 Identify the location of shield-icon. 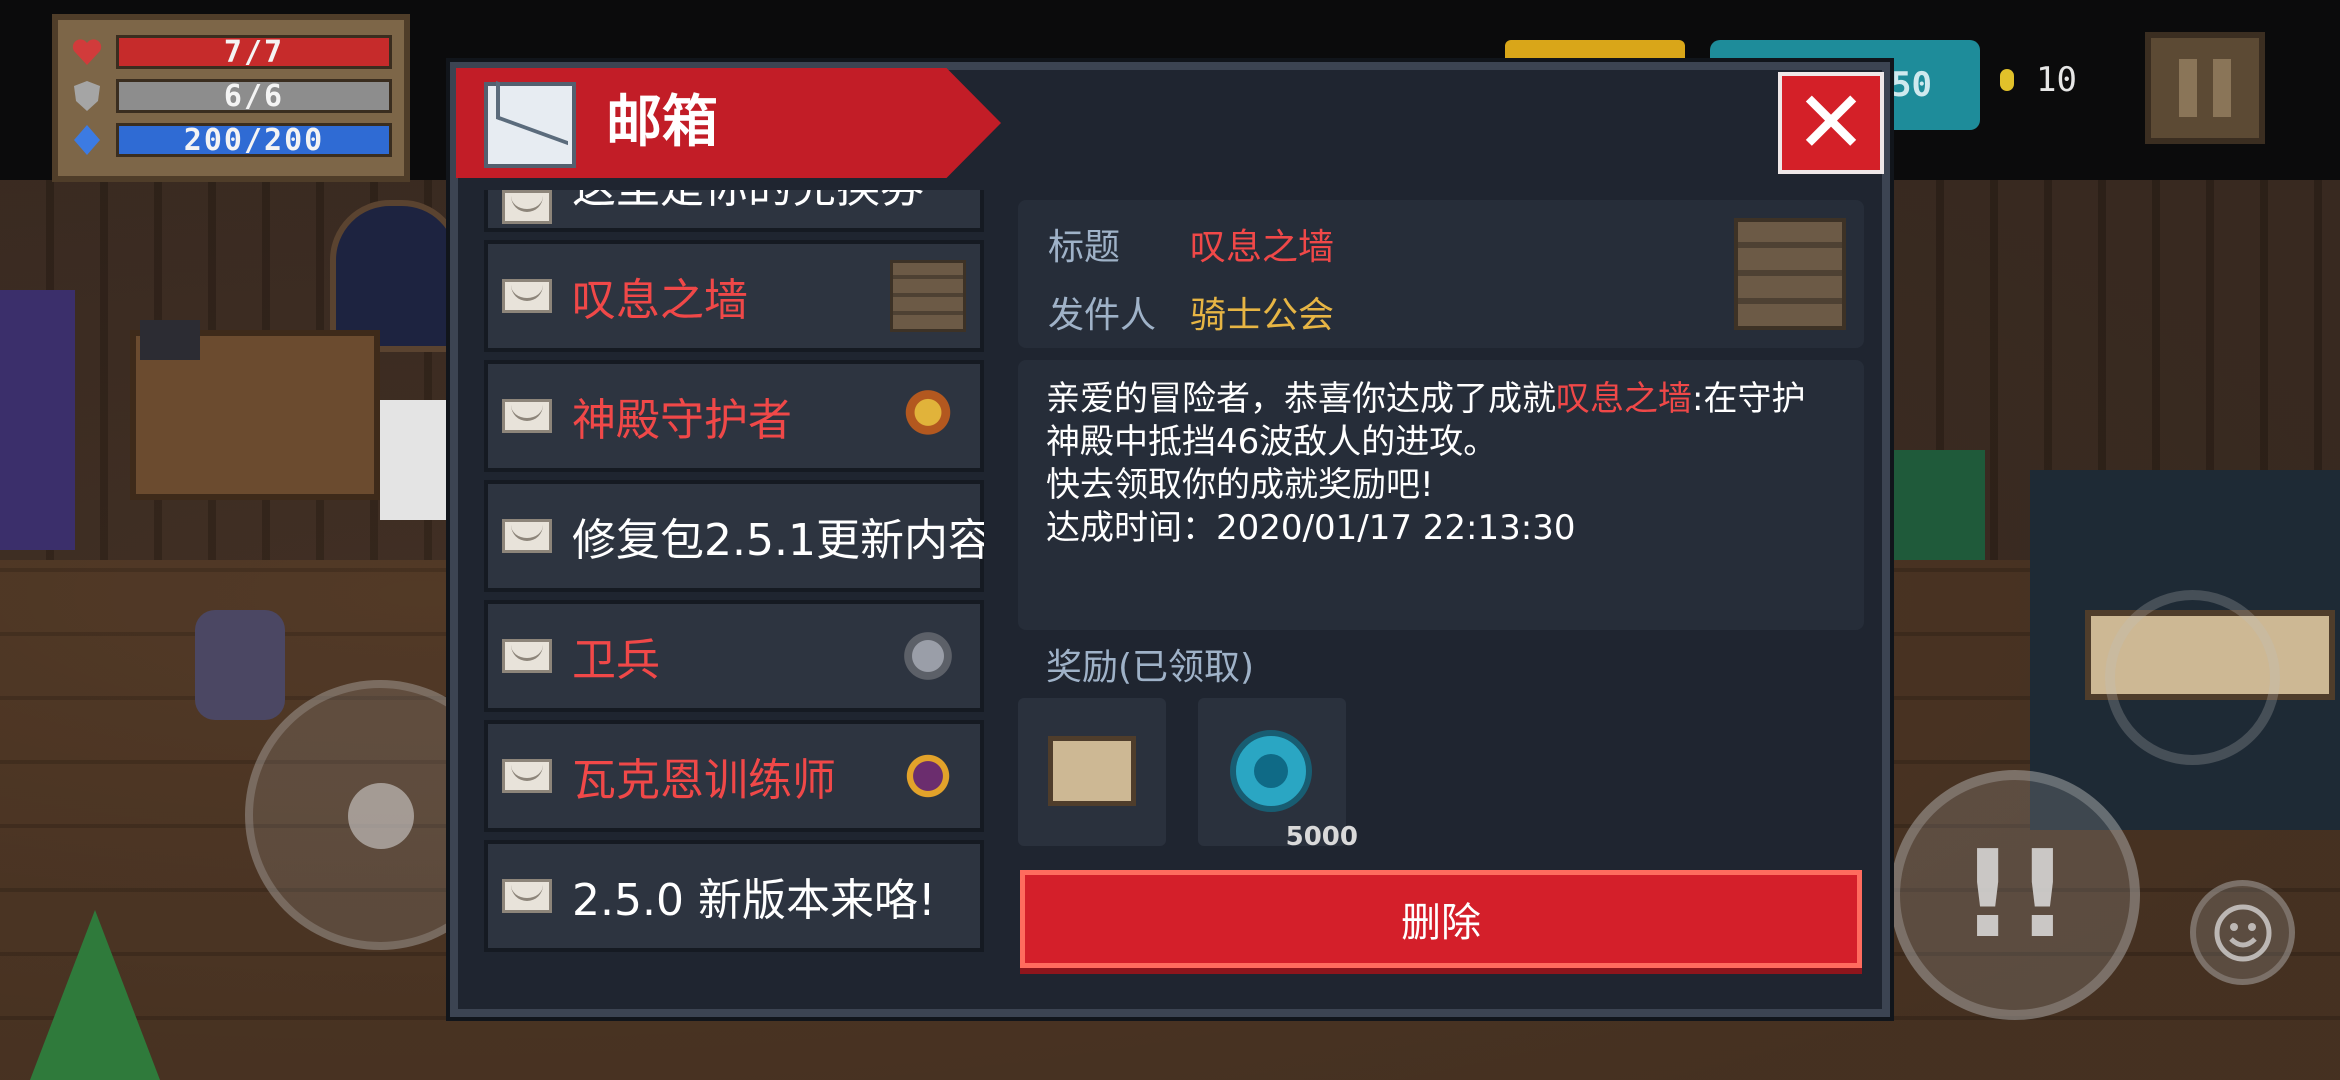
(87, 96).